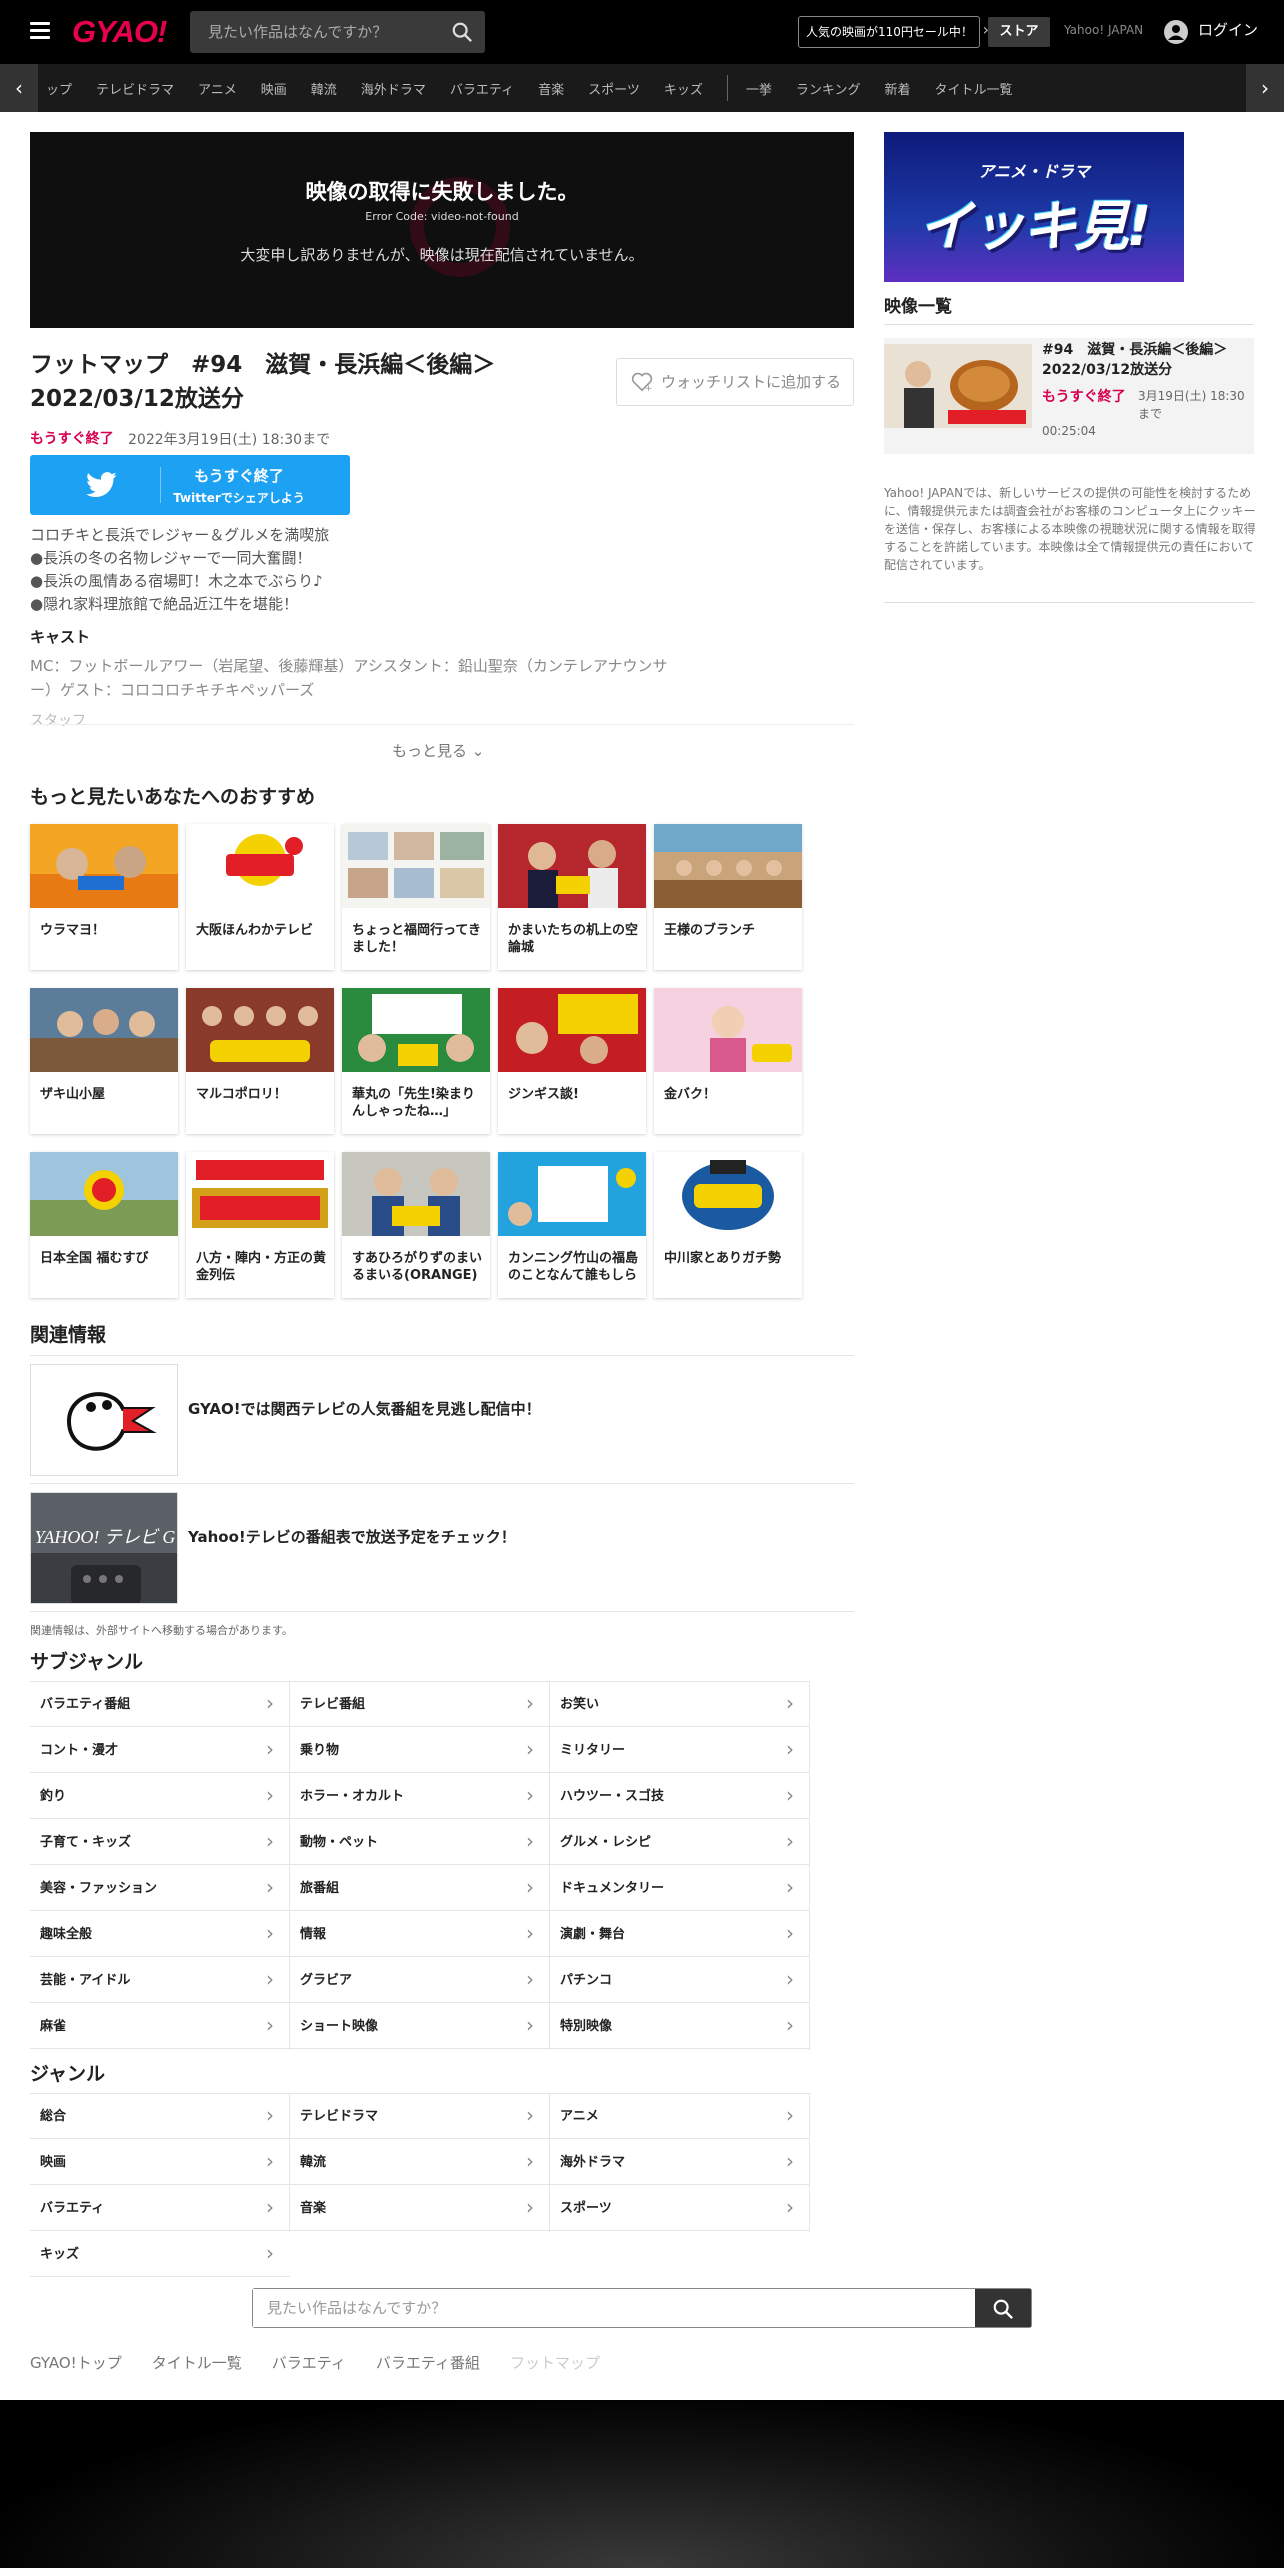 The image size is (1284, 2568). What do you see at coordinates (104, 1225) in the screenshot?
I see `recommend-card: 日本全国 福むすび` at bounding box center [104, 1225].